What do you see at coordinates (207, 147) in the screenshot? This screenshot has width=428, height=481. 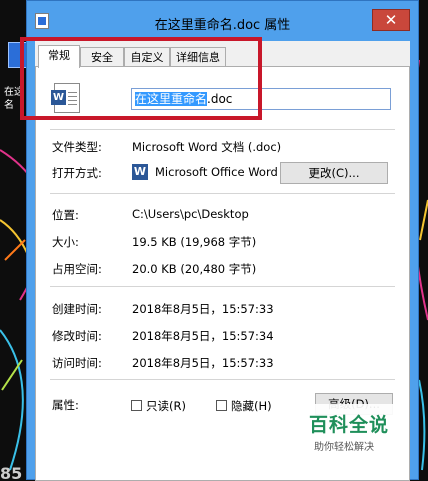 I see `file-type-value: Microsoft Word 文档 (.doc)` at bounding box center [207, 147].